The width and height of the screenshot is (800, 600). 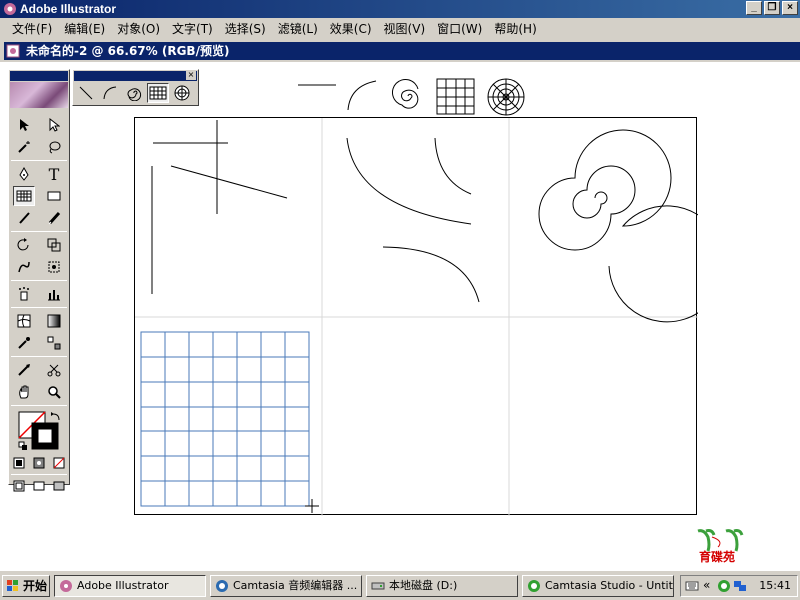 What do you see at coordinates (54, 125) in the screenshot?
I see `direct-selection-tool-icon` at bounding box center [54, 125].